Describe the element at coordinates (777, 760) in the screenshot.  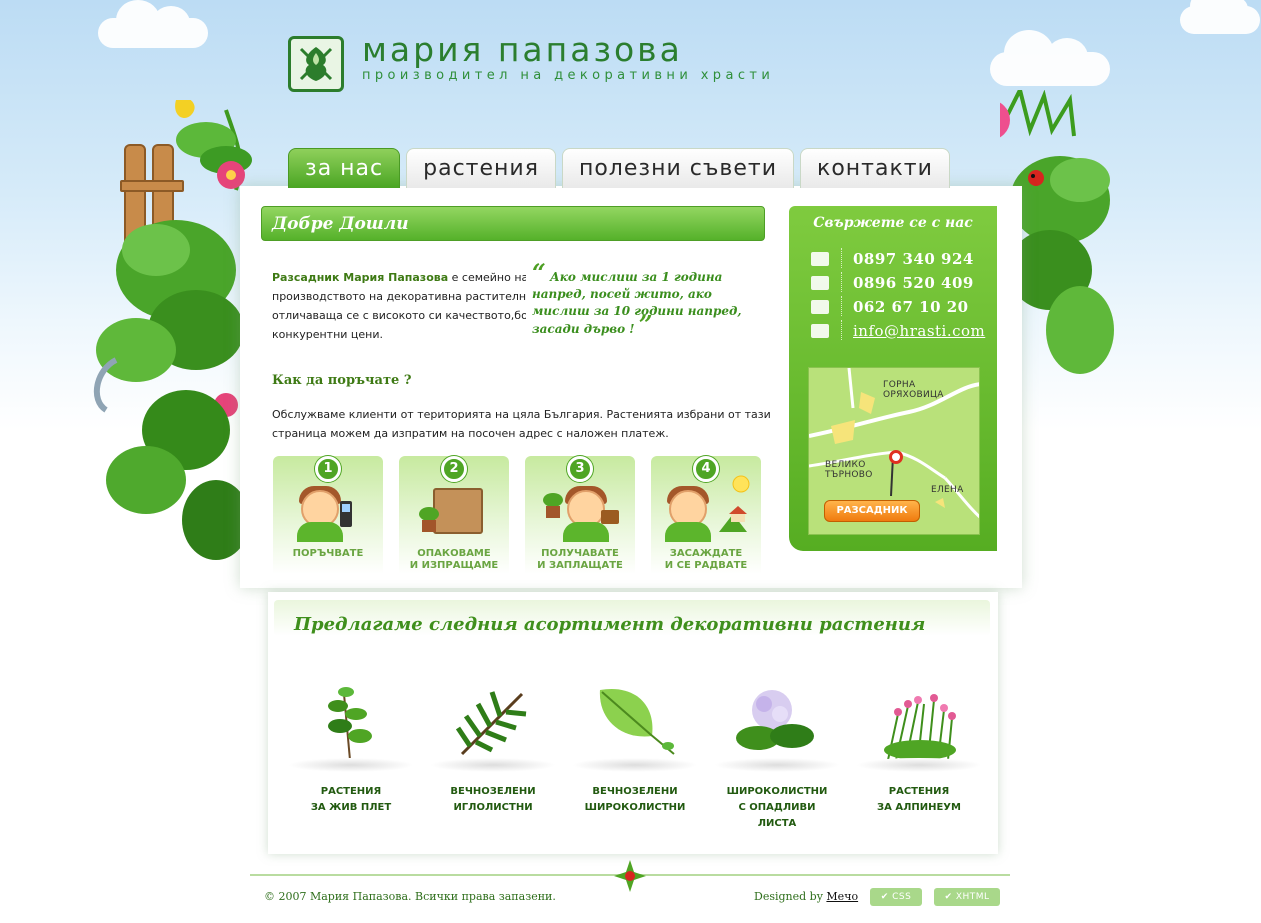
I see `category-deciduous: ШИРОКОЛИСТНИ С ОПАДЛИВИ ЛИСТА` at that location.